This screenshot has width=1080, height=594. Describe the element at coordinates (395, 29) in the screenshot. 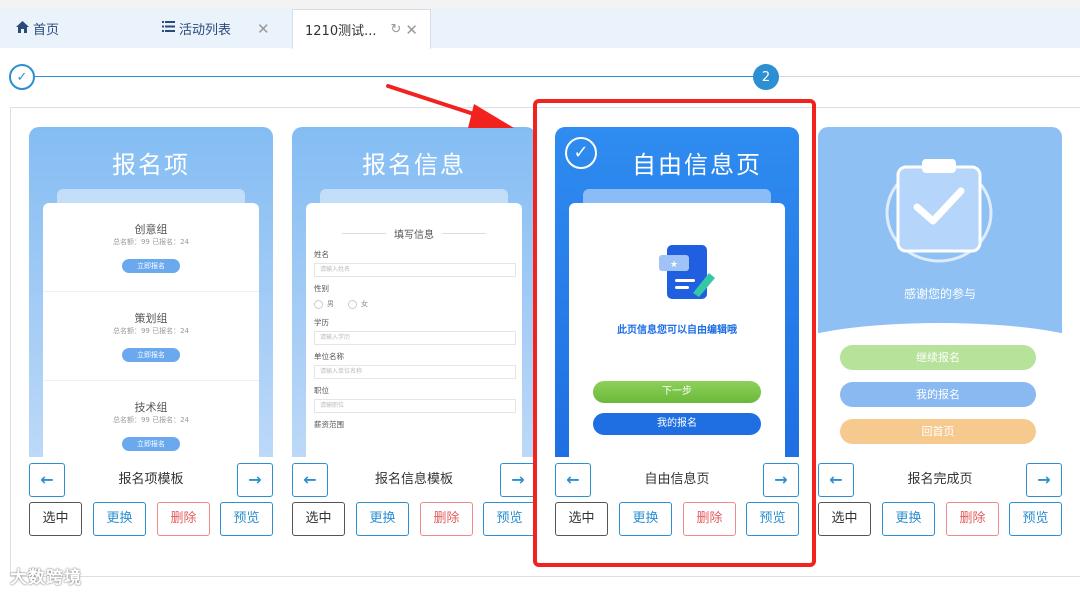

I see `refresh-icon: ↻` at that location.